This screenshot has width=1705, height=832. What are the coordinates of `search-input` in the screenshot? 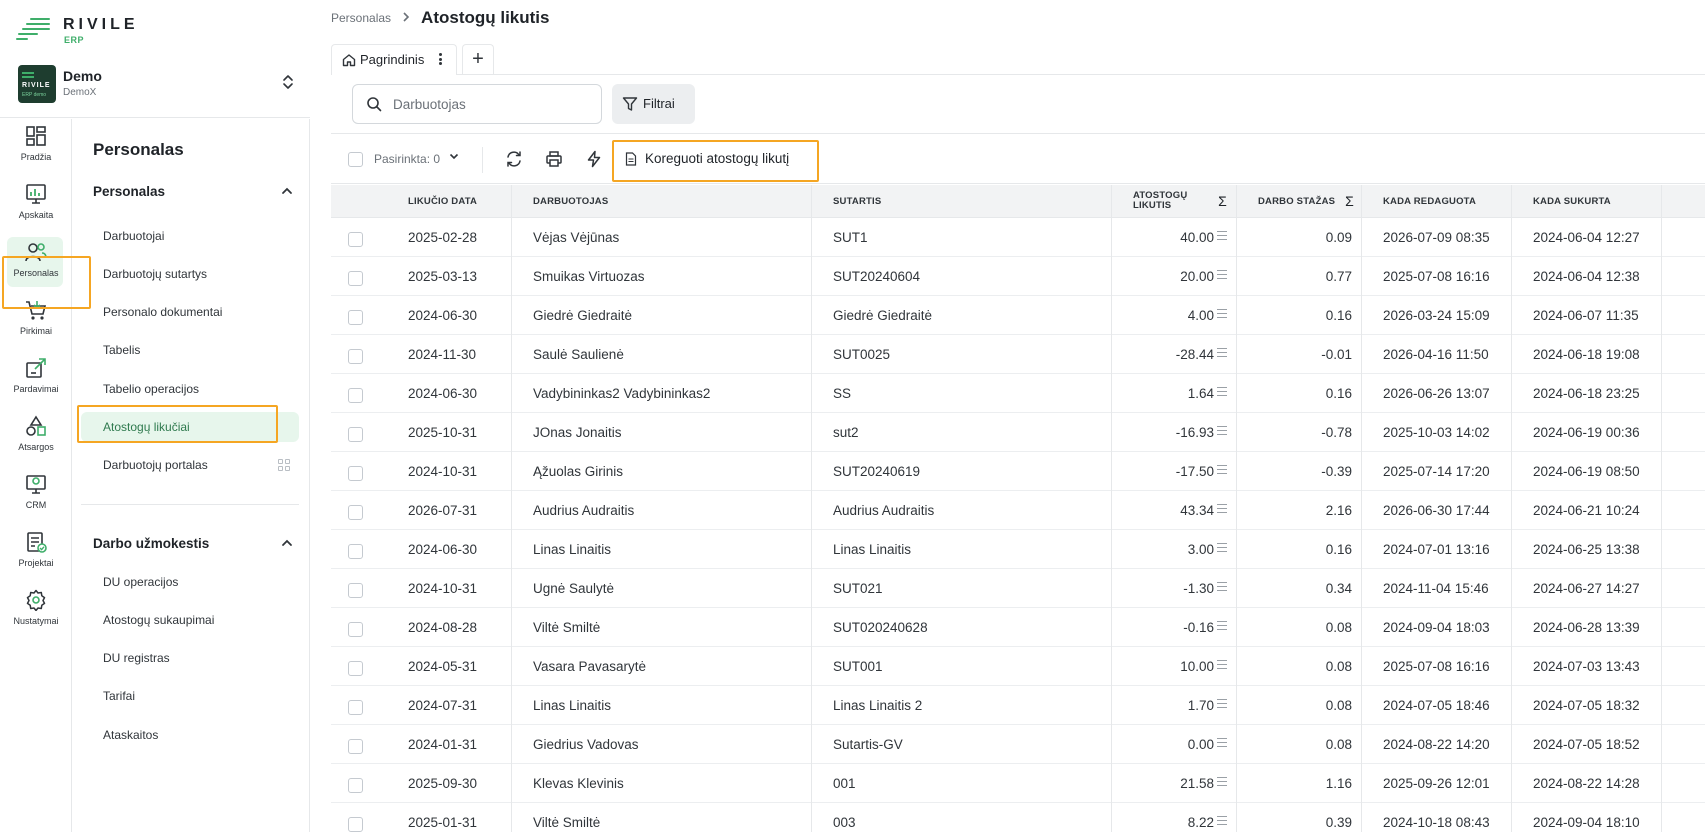 It's located at (493, 104).